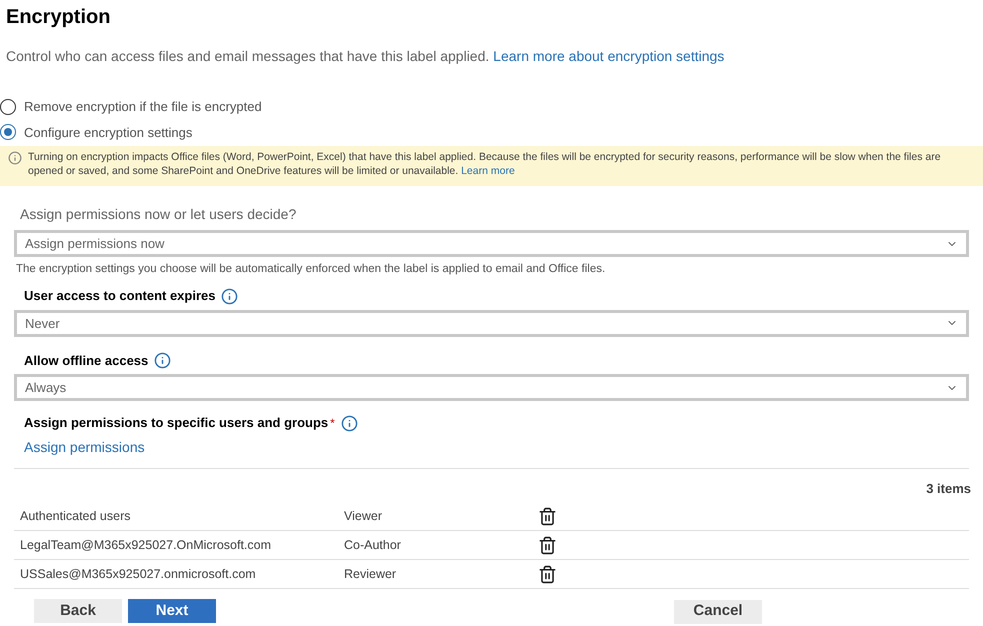  I want to click on next-button: Next, so click(172, 611).